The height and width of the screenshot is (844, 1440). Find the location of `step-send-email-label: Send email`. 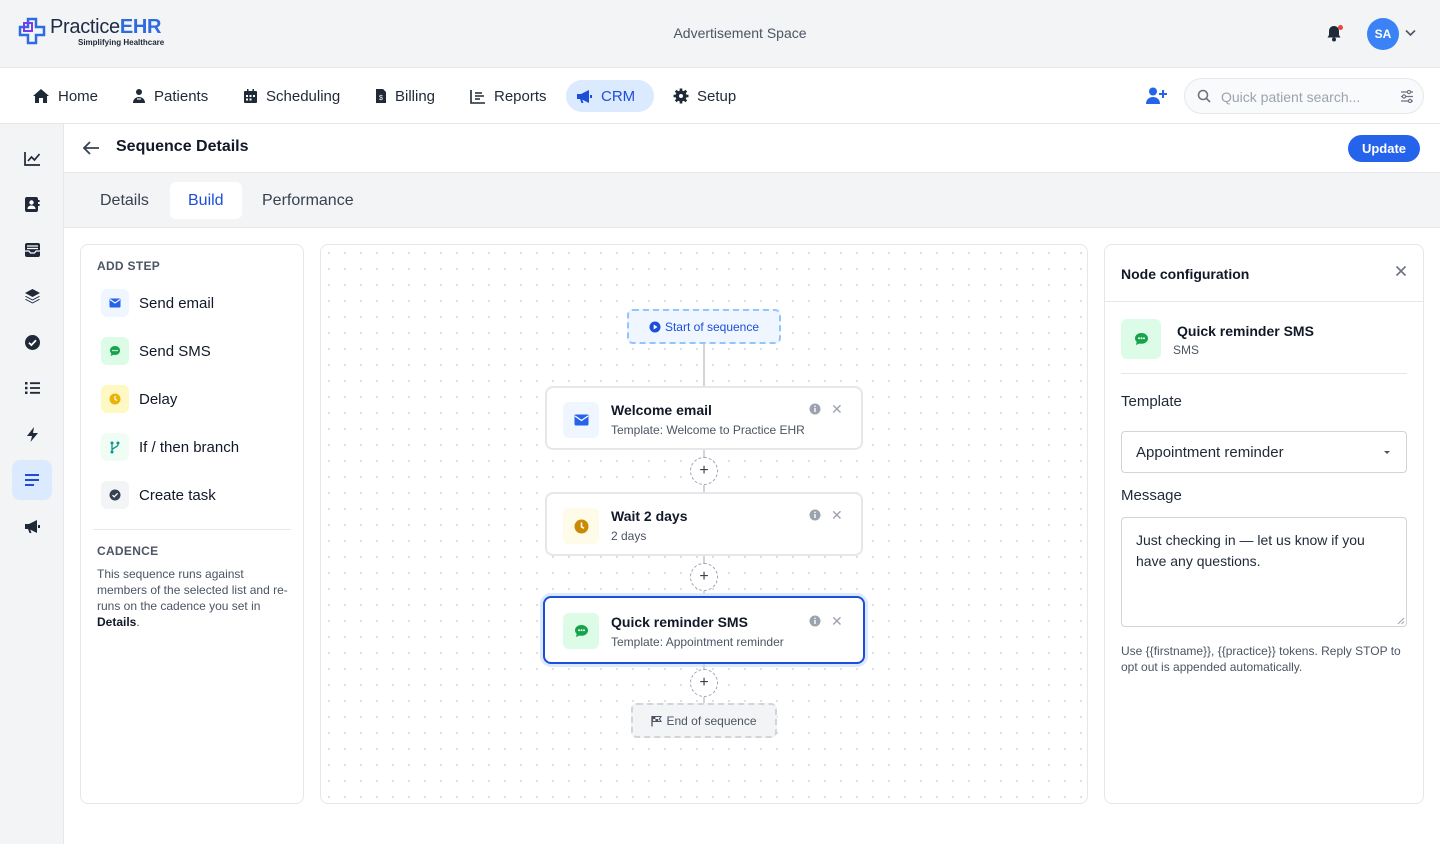

step-send-email-label: Send email is located at coordinates (177, 303).